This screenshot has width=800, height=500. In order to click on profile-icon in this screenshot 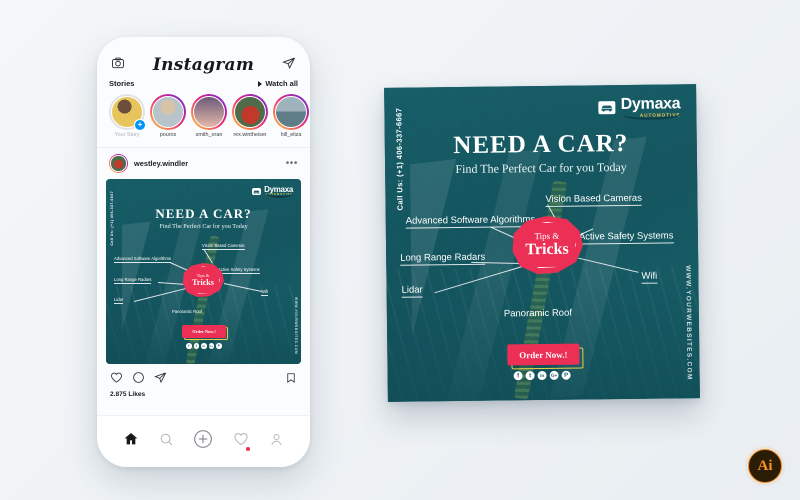, I will do `click(276, 442)`.